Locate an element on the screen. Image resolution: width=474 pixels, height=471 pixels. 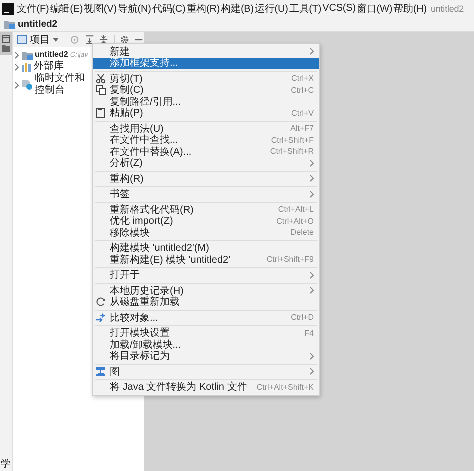
tree-item: 外部库 is located at coordinates (51, 67).